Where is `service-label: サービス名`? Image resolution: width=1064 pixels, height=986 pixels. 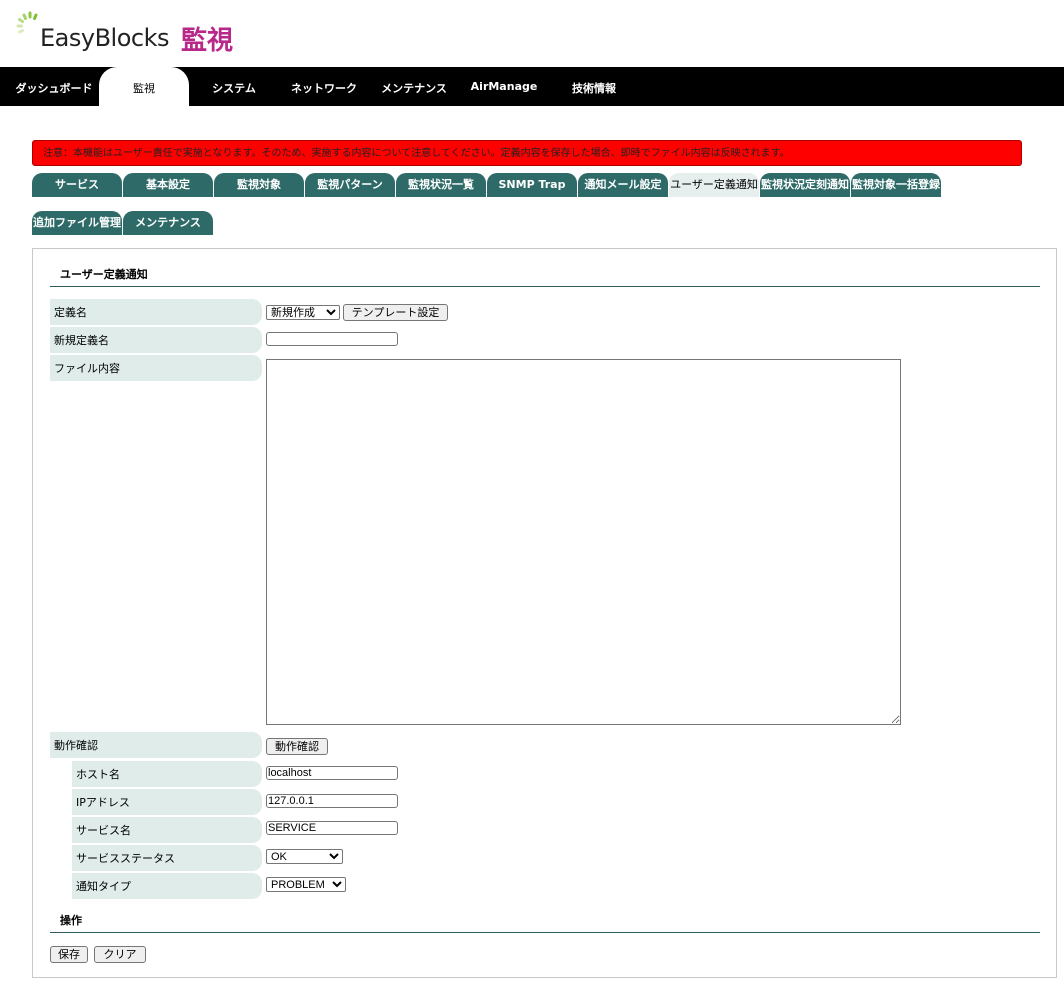 service-label: サービス名 is located at coordinates (167, 830).